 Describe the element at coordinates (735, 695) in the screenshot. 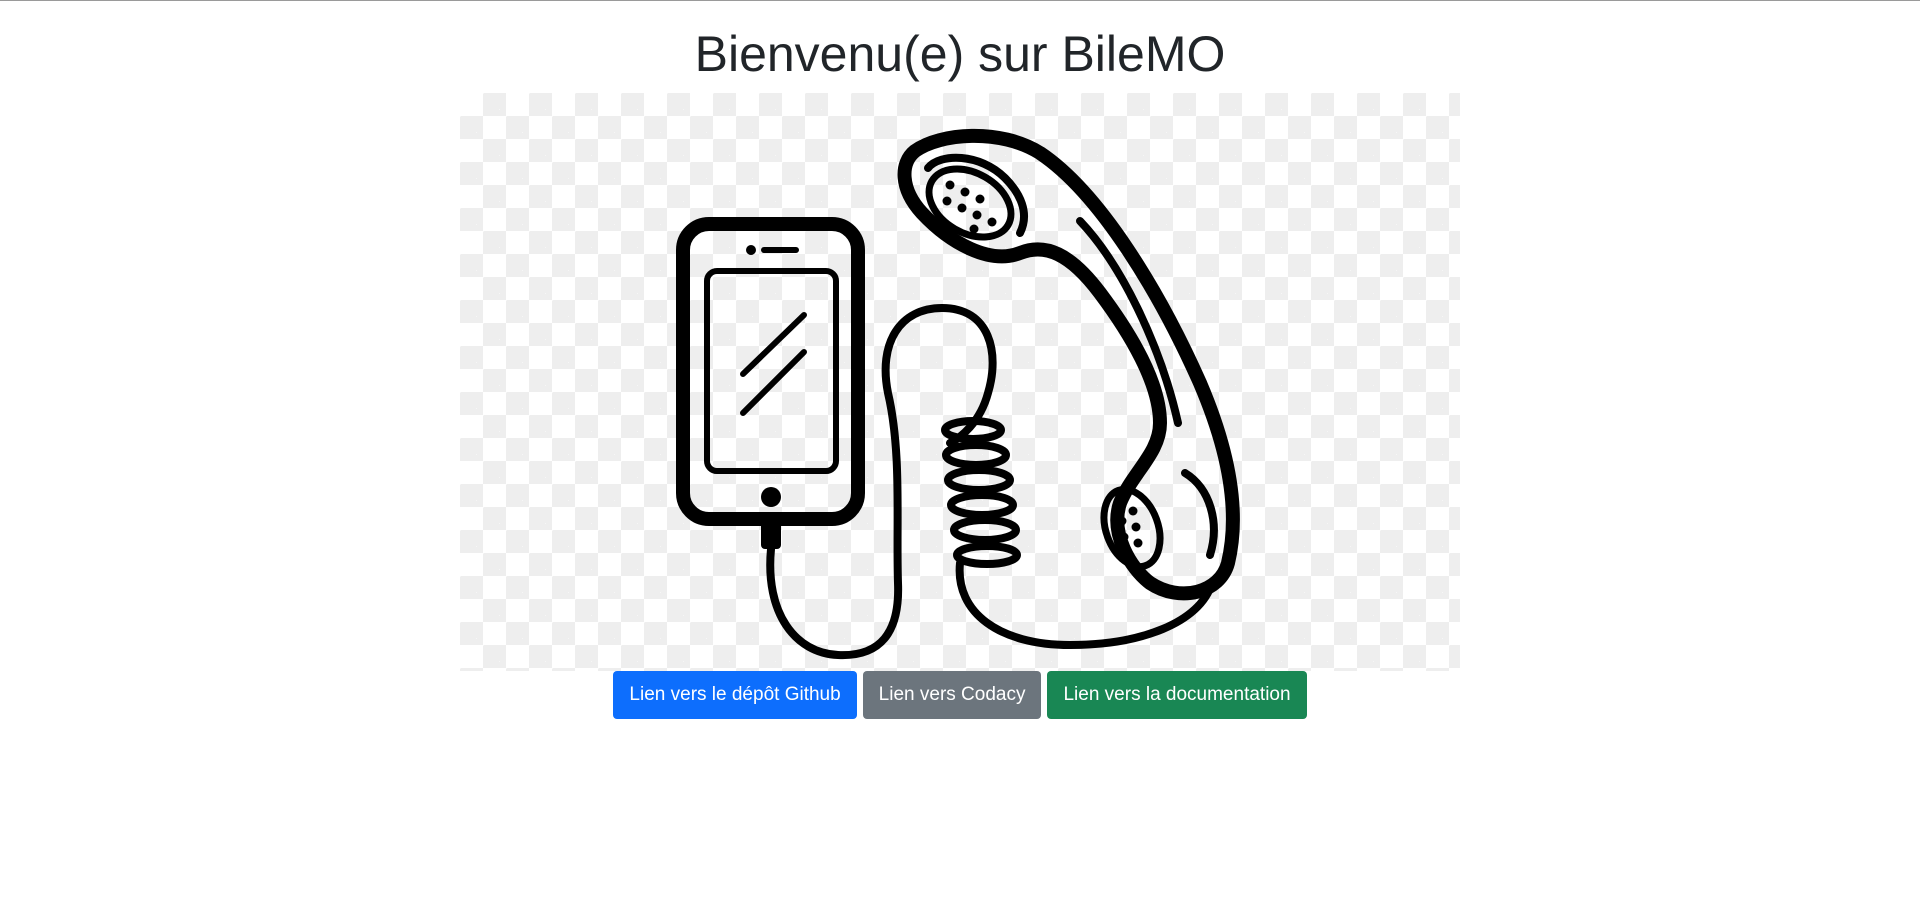

I see `github-link-button: Lien vers le dépôt Github` at that location.